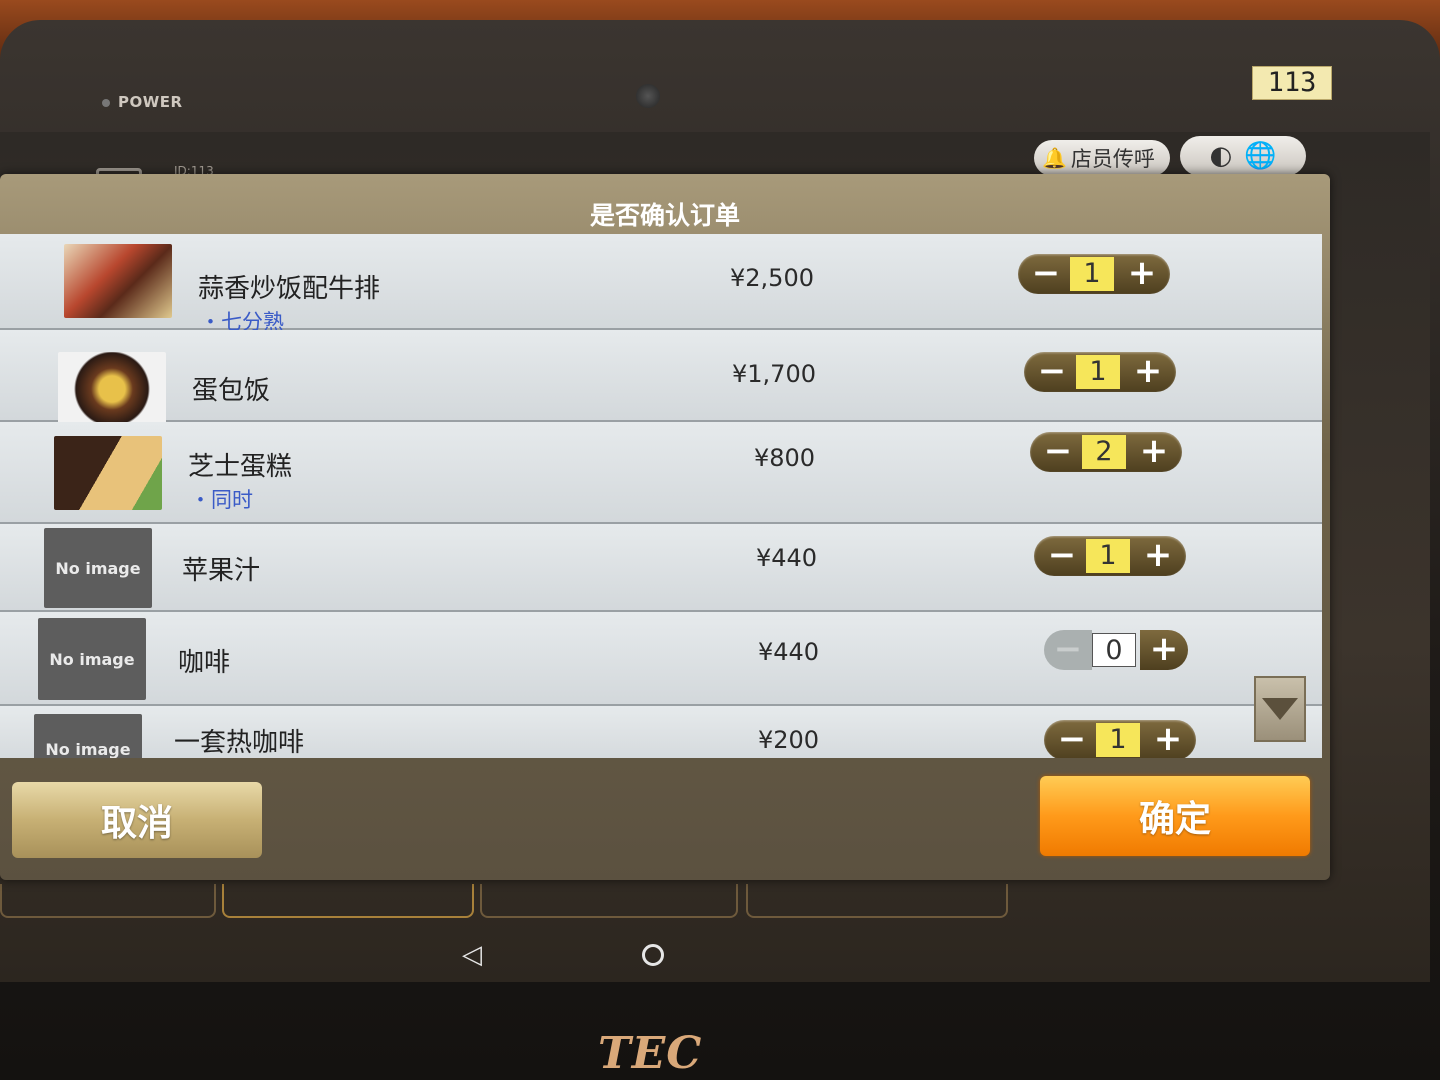 The height and width of the screenshot is (1080, 1440). What do you see at coordinates (240, 467) in the screenshot?
I see `item-name: 芝士蛋糕` at bounding box center [240, 467].